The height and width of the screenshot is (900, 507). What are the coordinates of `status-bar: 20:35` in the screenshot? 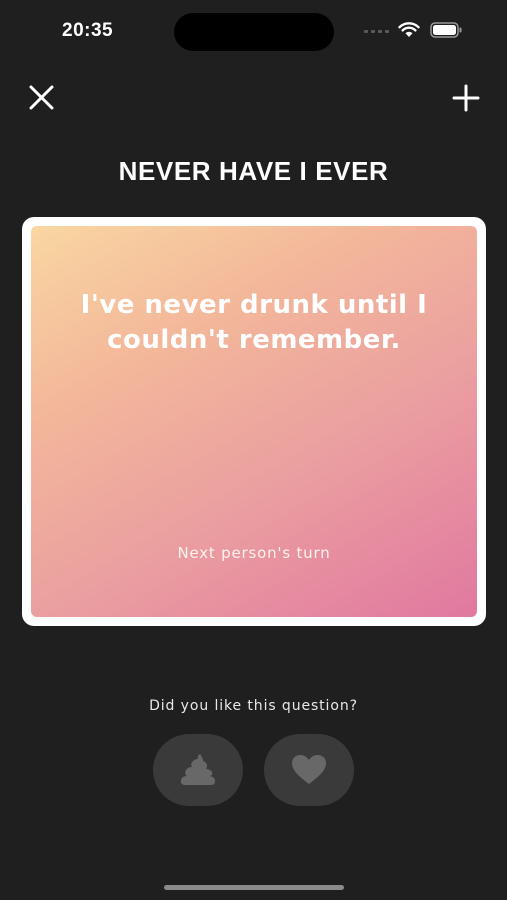 It's located at (253, 32).